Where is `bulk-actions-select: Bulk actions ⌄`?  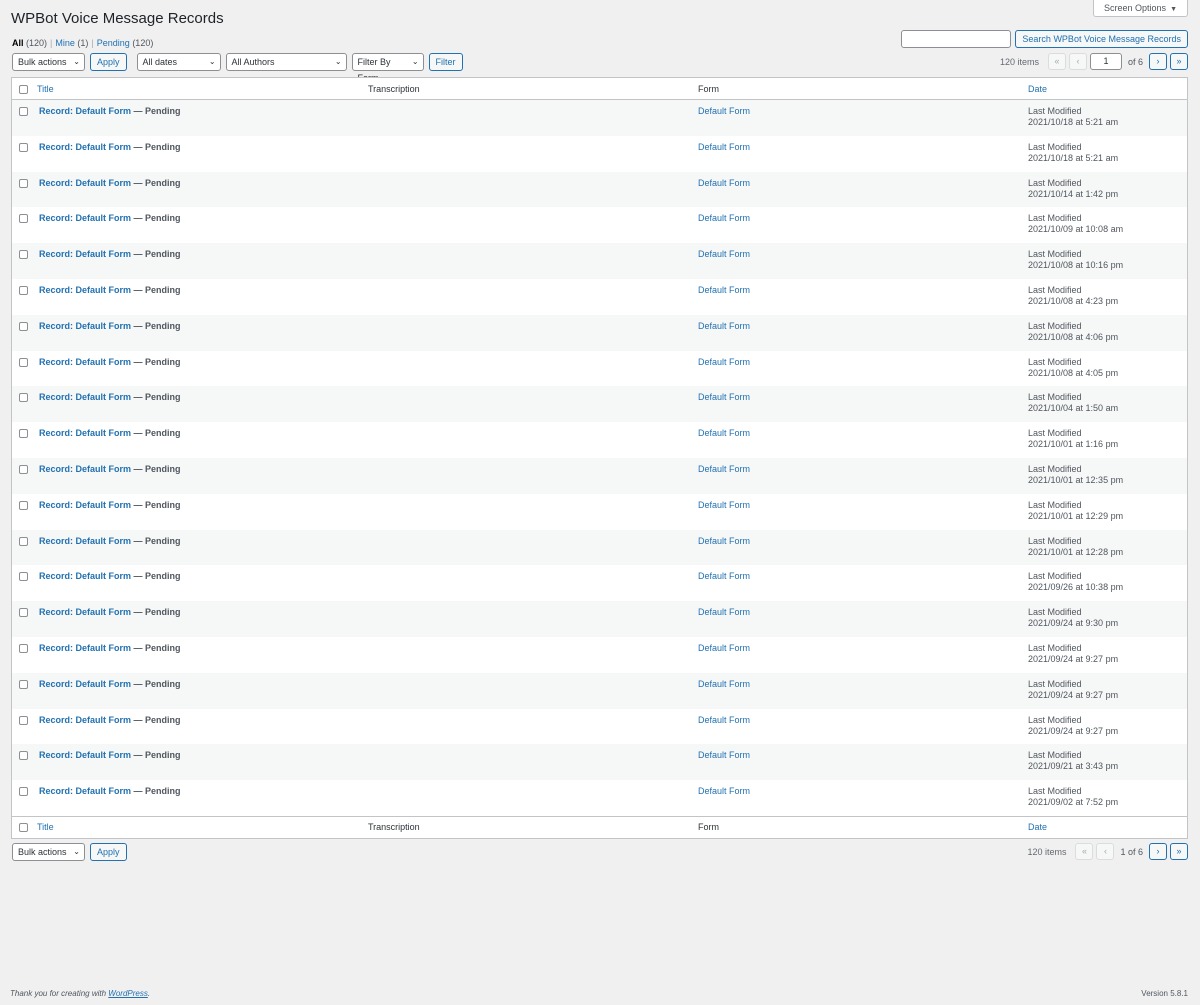 bulk-actions-select: Bulk actions ⌄ is located at coordinates (48, 62).